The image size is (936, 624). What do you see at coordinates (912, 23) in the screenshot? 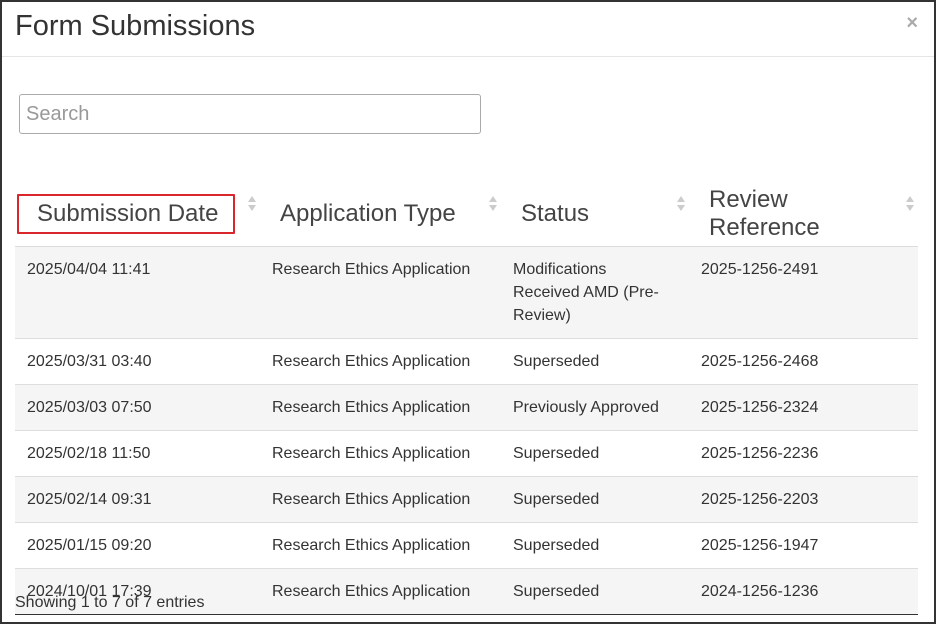
I see `close-icon: ×` at bounding box center [912, 23].